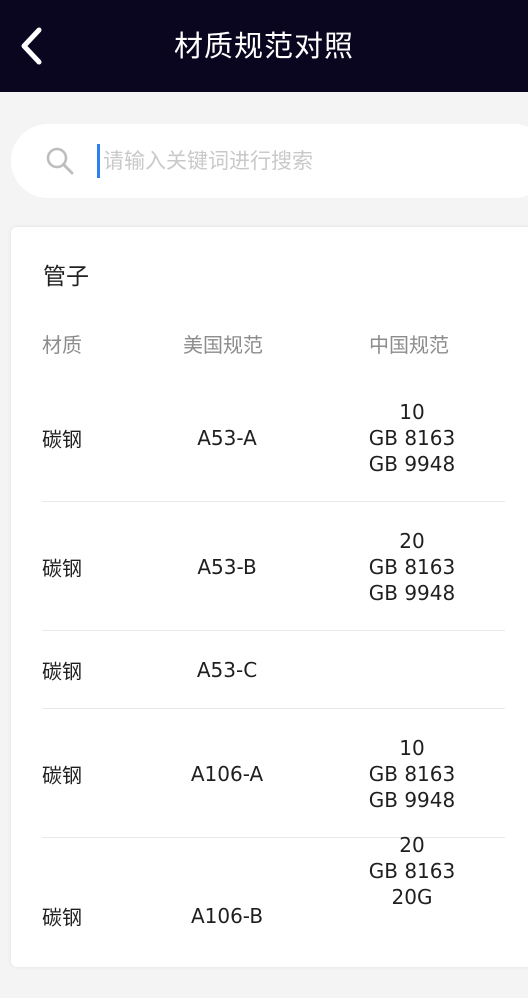 Image resolution: width=528 pixels, height=998 pixels. Describe the element at coordinates (273, 566) in the screenshot. I see `table-row: 碳钢 A53-B 20 GB 8163 GB 9948` at that location.